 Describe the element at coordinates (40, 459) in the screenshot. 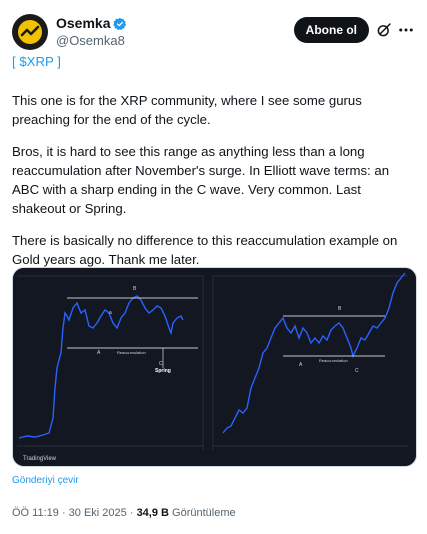

I see `tradingview-watermark: TradingView` at that location.